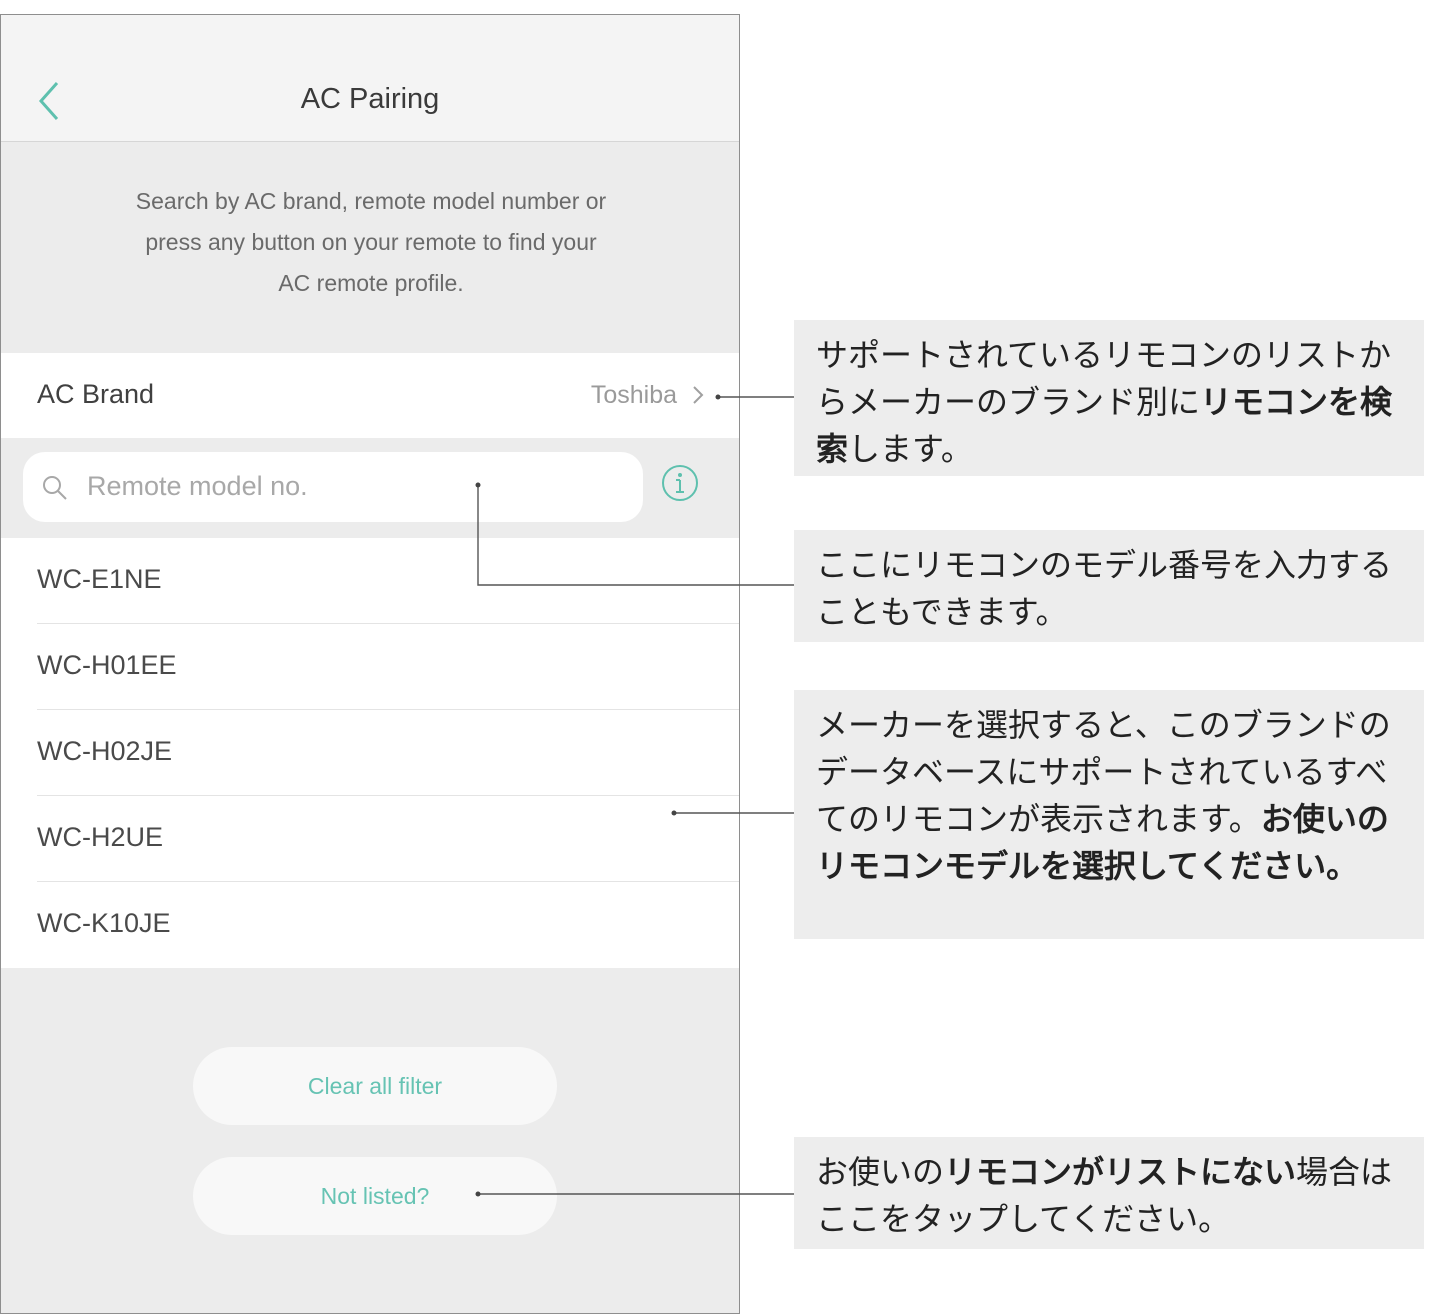 This screenshot has height=1314, width=1432. What do you see at coordinates (99, 579) in the screenshot?
I see `model-label: WC-E1NE` at bounding box center [99, 579].